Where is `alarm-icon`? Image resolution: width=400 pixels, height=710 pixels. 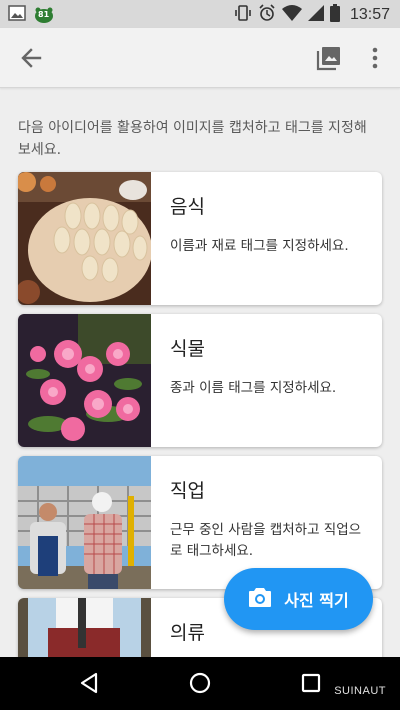
alarm-icon is located at coordinates (267, 15).